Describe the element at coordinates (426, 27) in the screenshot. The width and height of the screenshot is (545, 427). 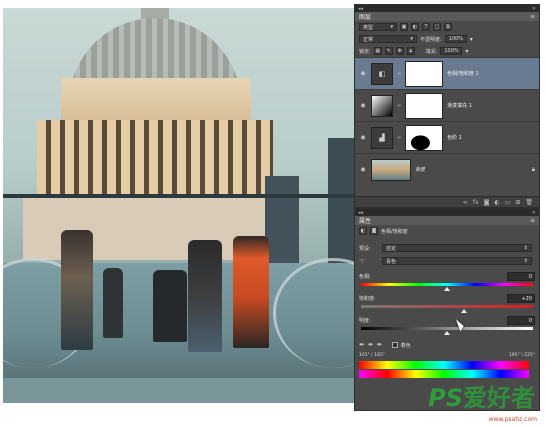
I see `type-filter-icon: T` at that location.